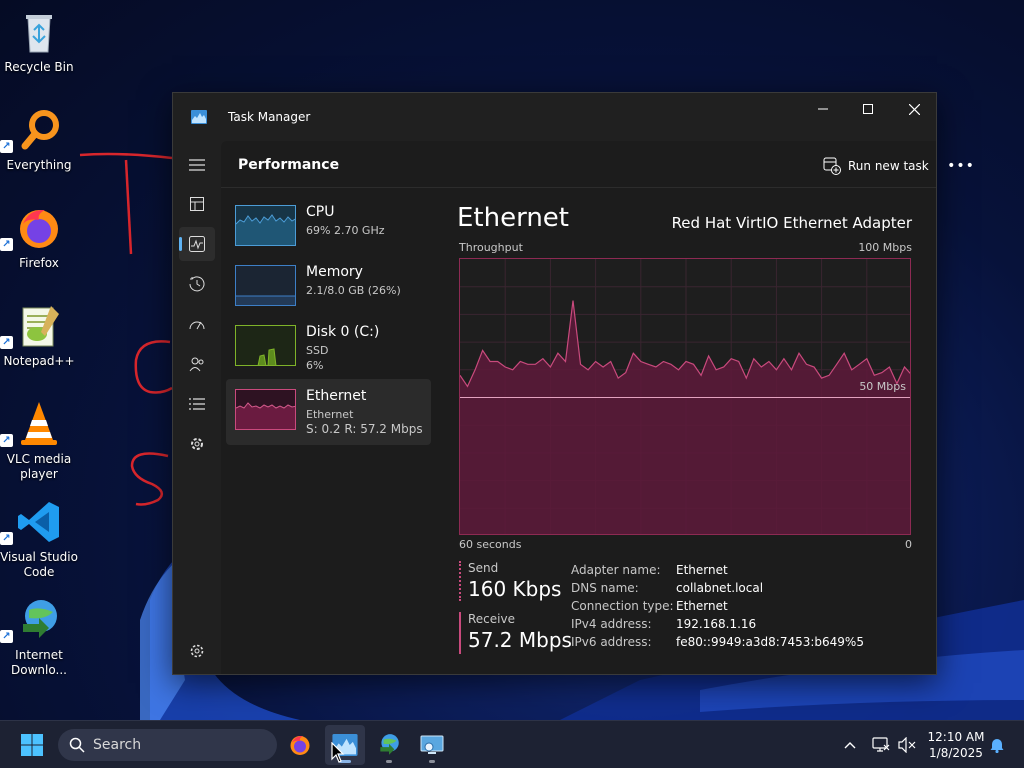  I want to click on taskbar-clock: 12:10 AM 1/8/2025, so click(956, 745).